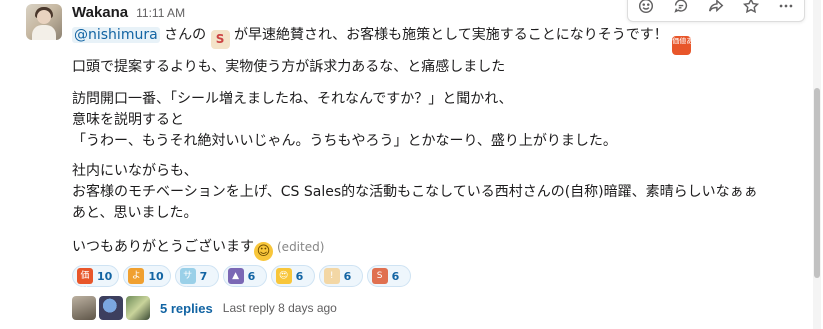 The width and height of the screenshot is (823, 329). I want to click on reply-count-link: 5 replies, so click(186, 308).